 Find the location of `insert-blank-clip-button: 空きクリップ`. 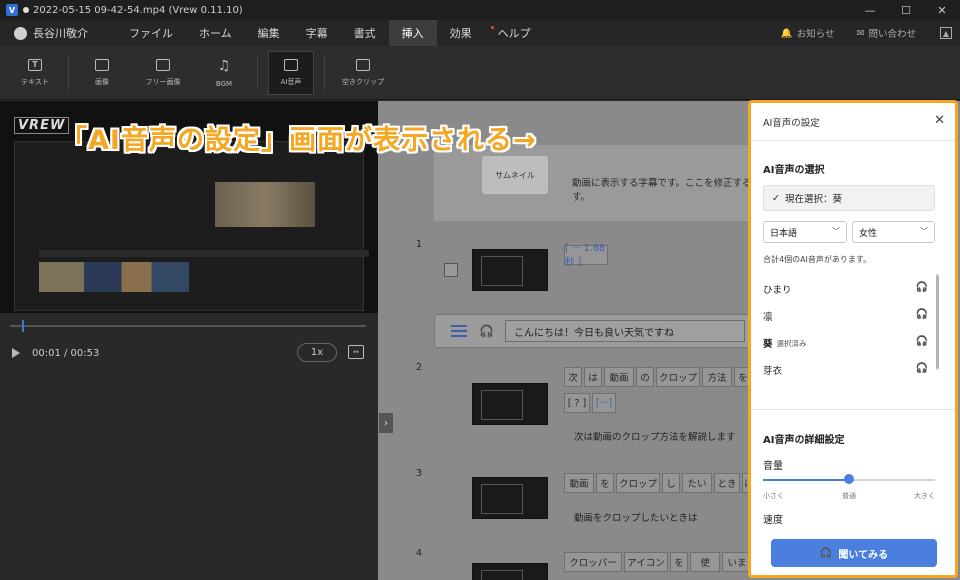

insert-blank-clip-button: 空きクリップ is located at coordinates (363, 73).